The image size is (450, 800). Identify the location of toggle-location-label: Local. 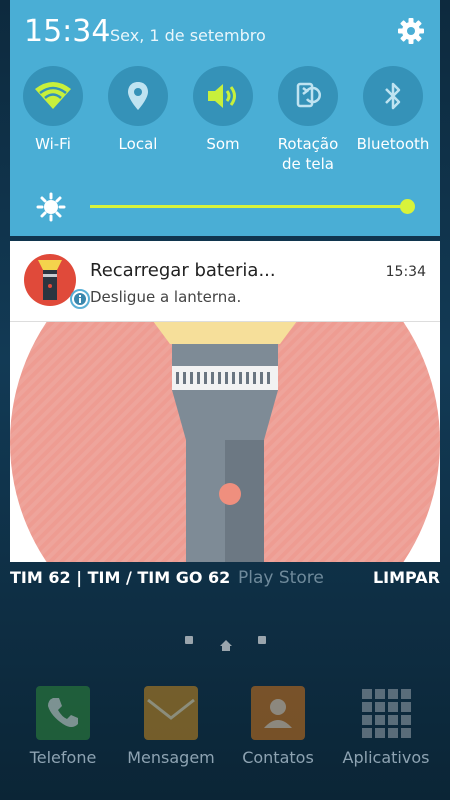
(138, 144).